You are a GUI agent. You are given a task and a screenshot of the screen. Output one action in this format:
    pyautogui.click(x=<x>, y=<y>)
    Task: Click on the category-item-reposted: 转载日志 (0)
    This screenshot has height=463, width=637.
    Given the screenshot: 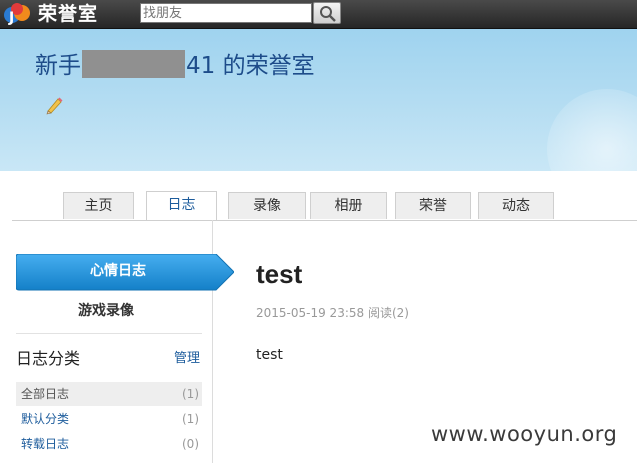 What is the action you would take?
    pyautogui.click(x=109, y=444)
    